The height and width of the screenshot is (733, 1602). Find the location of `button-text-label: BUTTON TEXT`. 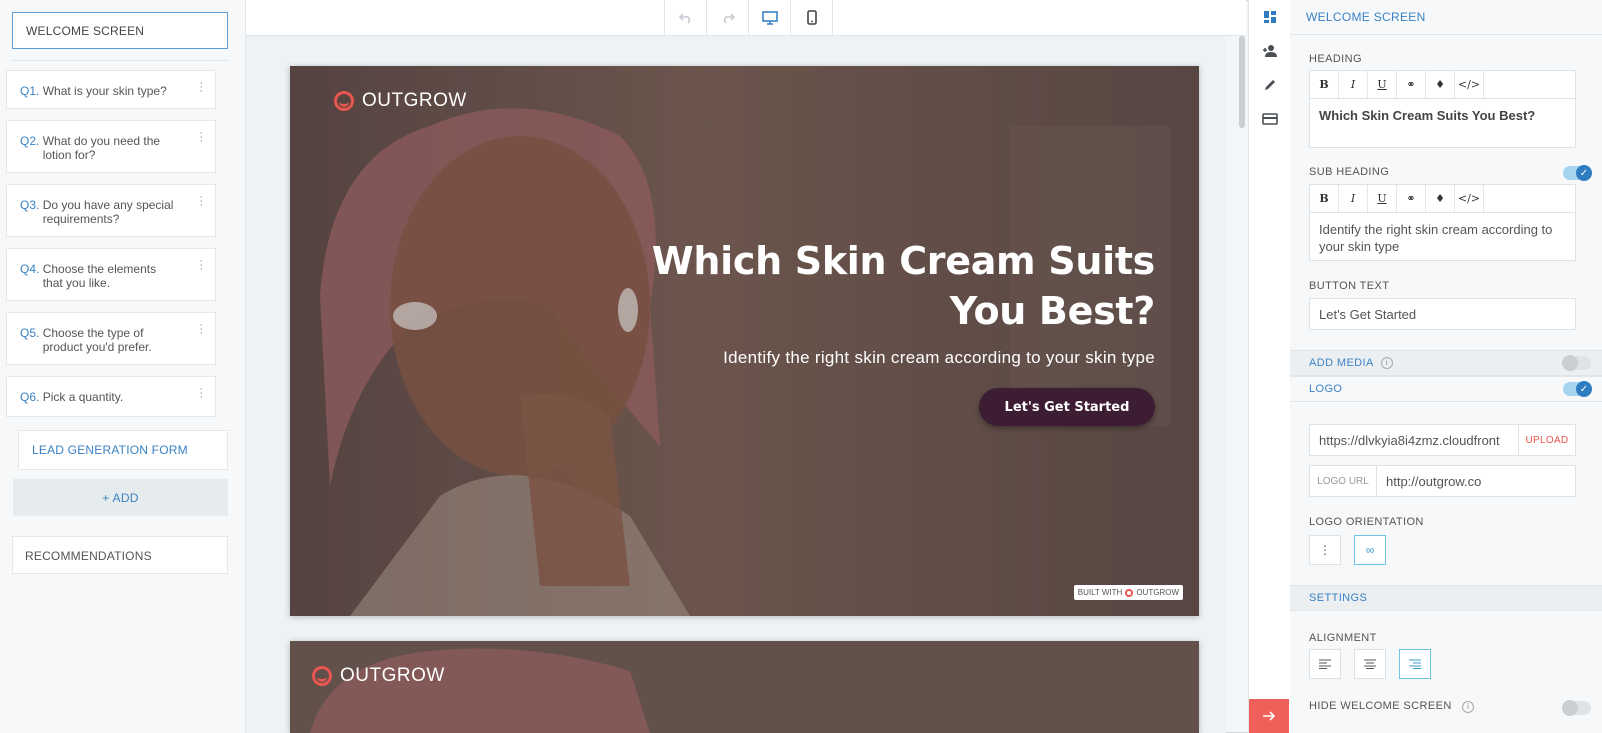

button-text-label: BUTTON TEXT is located at coordinates (1349, 286).